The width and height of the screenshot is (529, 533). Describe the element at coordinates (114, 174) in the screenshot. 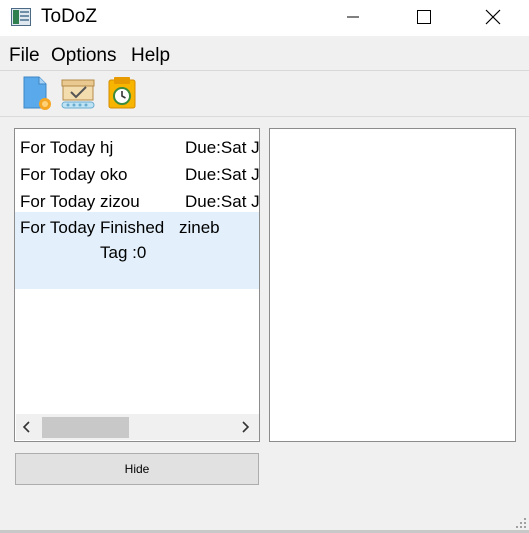

I see `task-name: oko` at that location.